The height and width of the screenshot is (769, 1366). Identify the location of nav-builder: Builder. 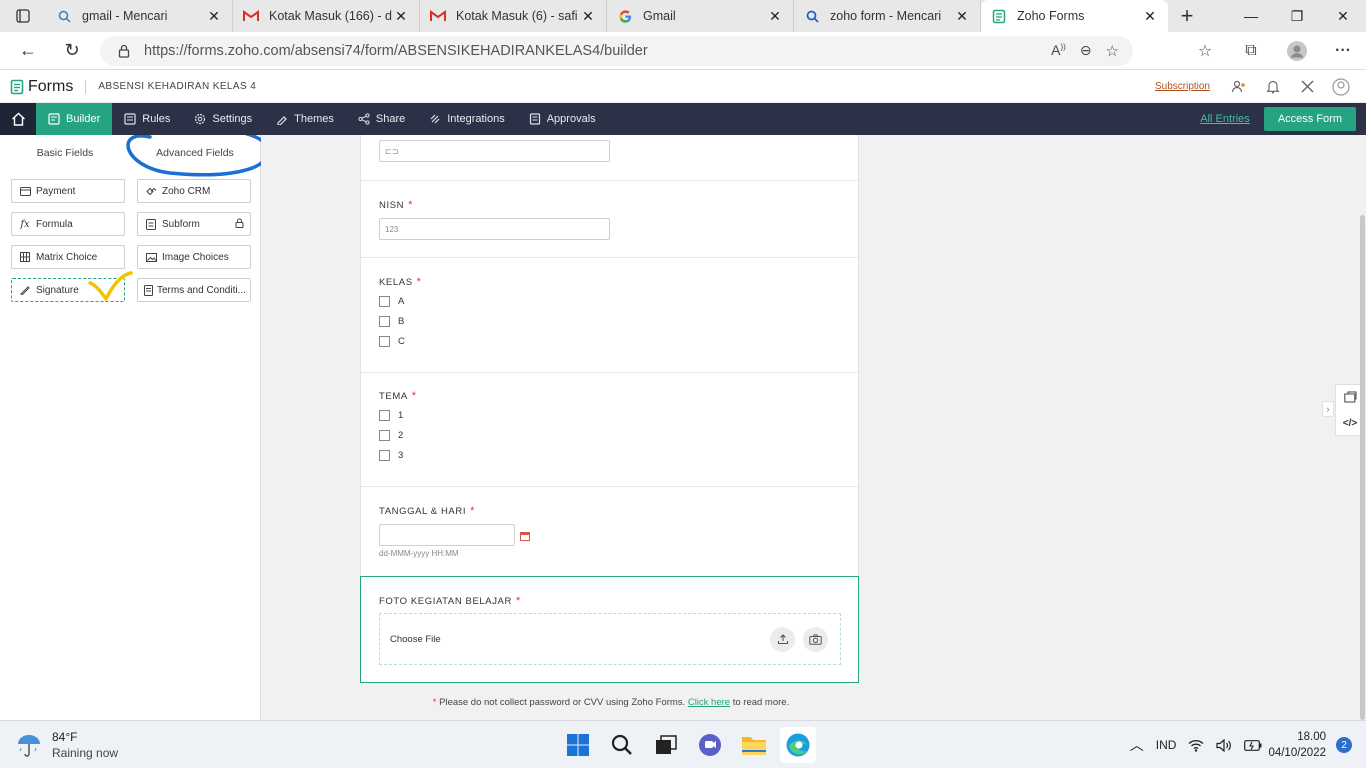
(74, 119).